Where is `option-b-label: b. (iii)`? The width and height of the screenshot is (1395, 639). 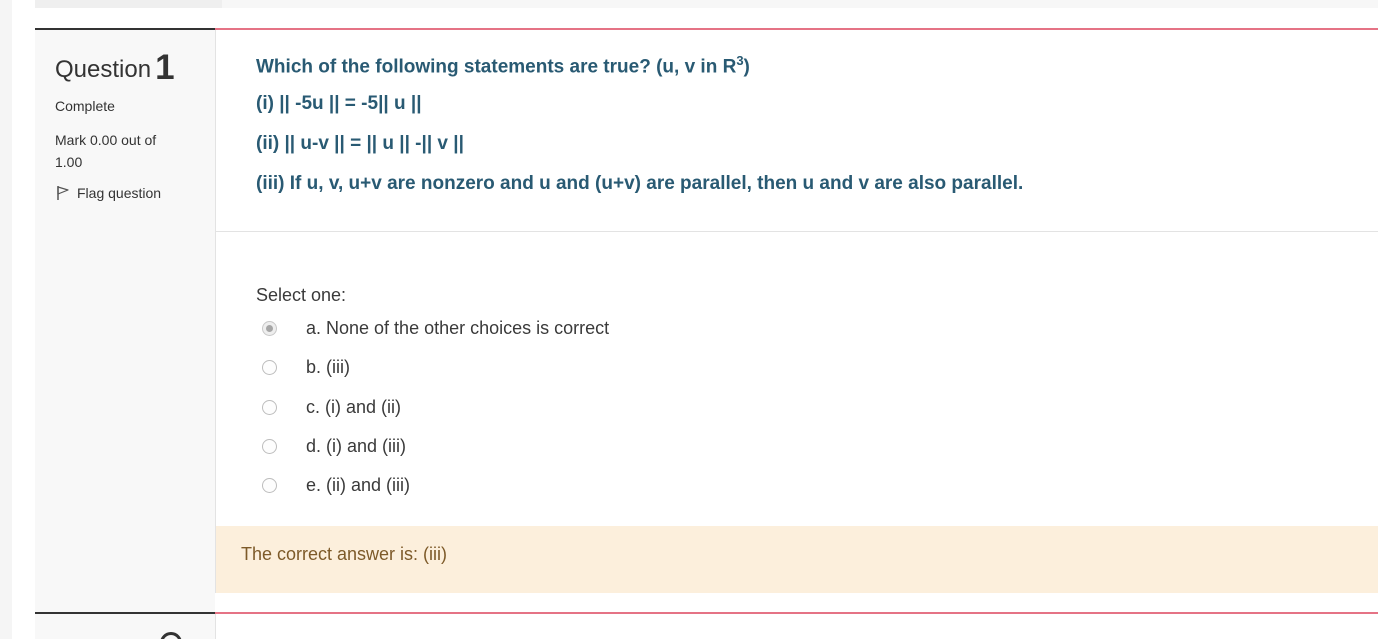
option-b-label: b. (iii) is located at coordinates (328, 367).